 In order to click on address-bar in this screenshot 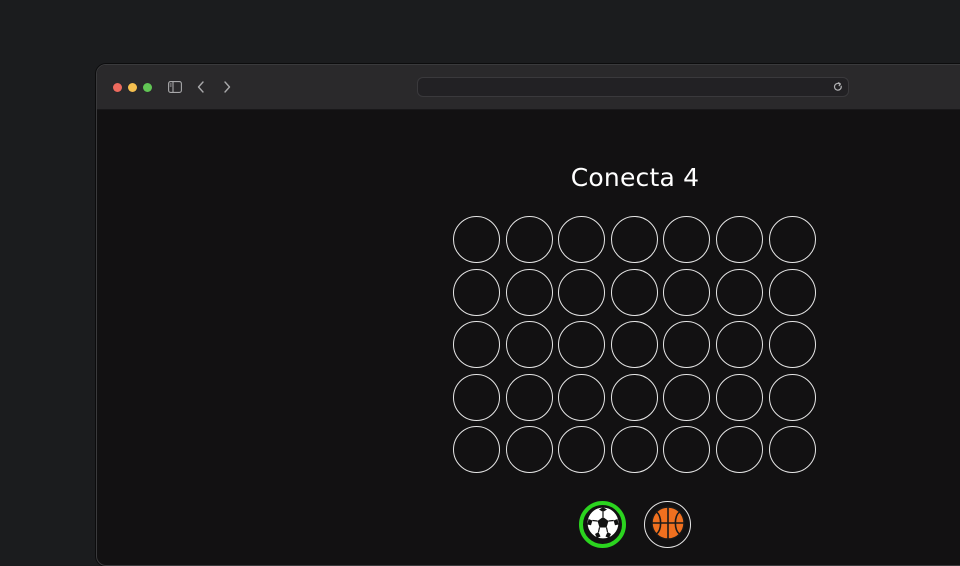, I will do `click(633, 87)`.